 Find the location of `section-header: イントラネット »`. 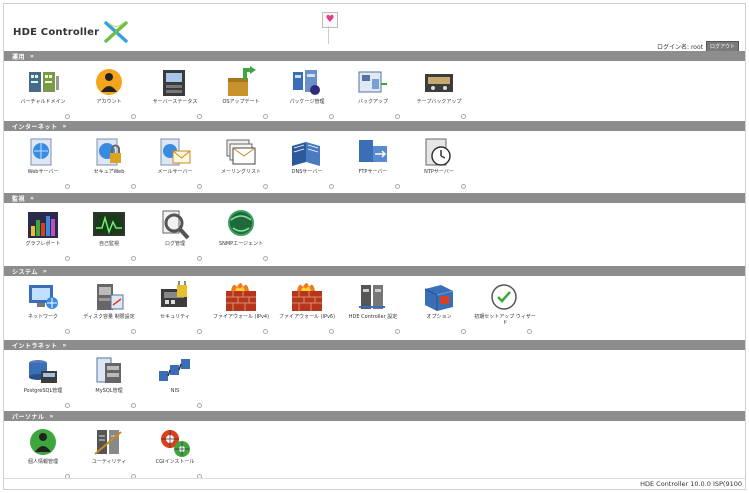

section-header: イントラネット » is located at coordinates (374, 345).